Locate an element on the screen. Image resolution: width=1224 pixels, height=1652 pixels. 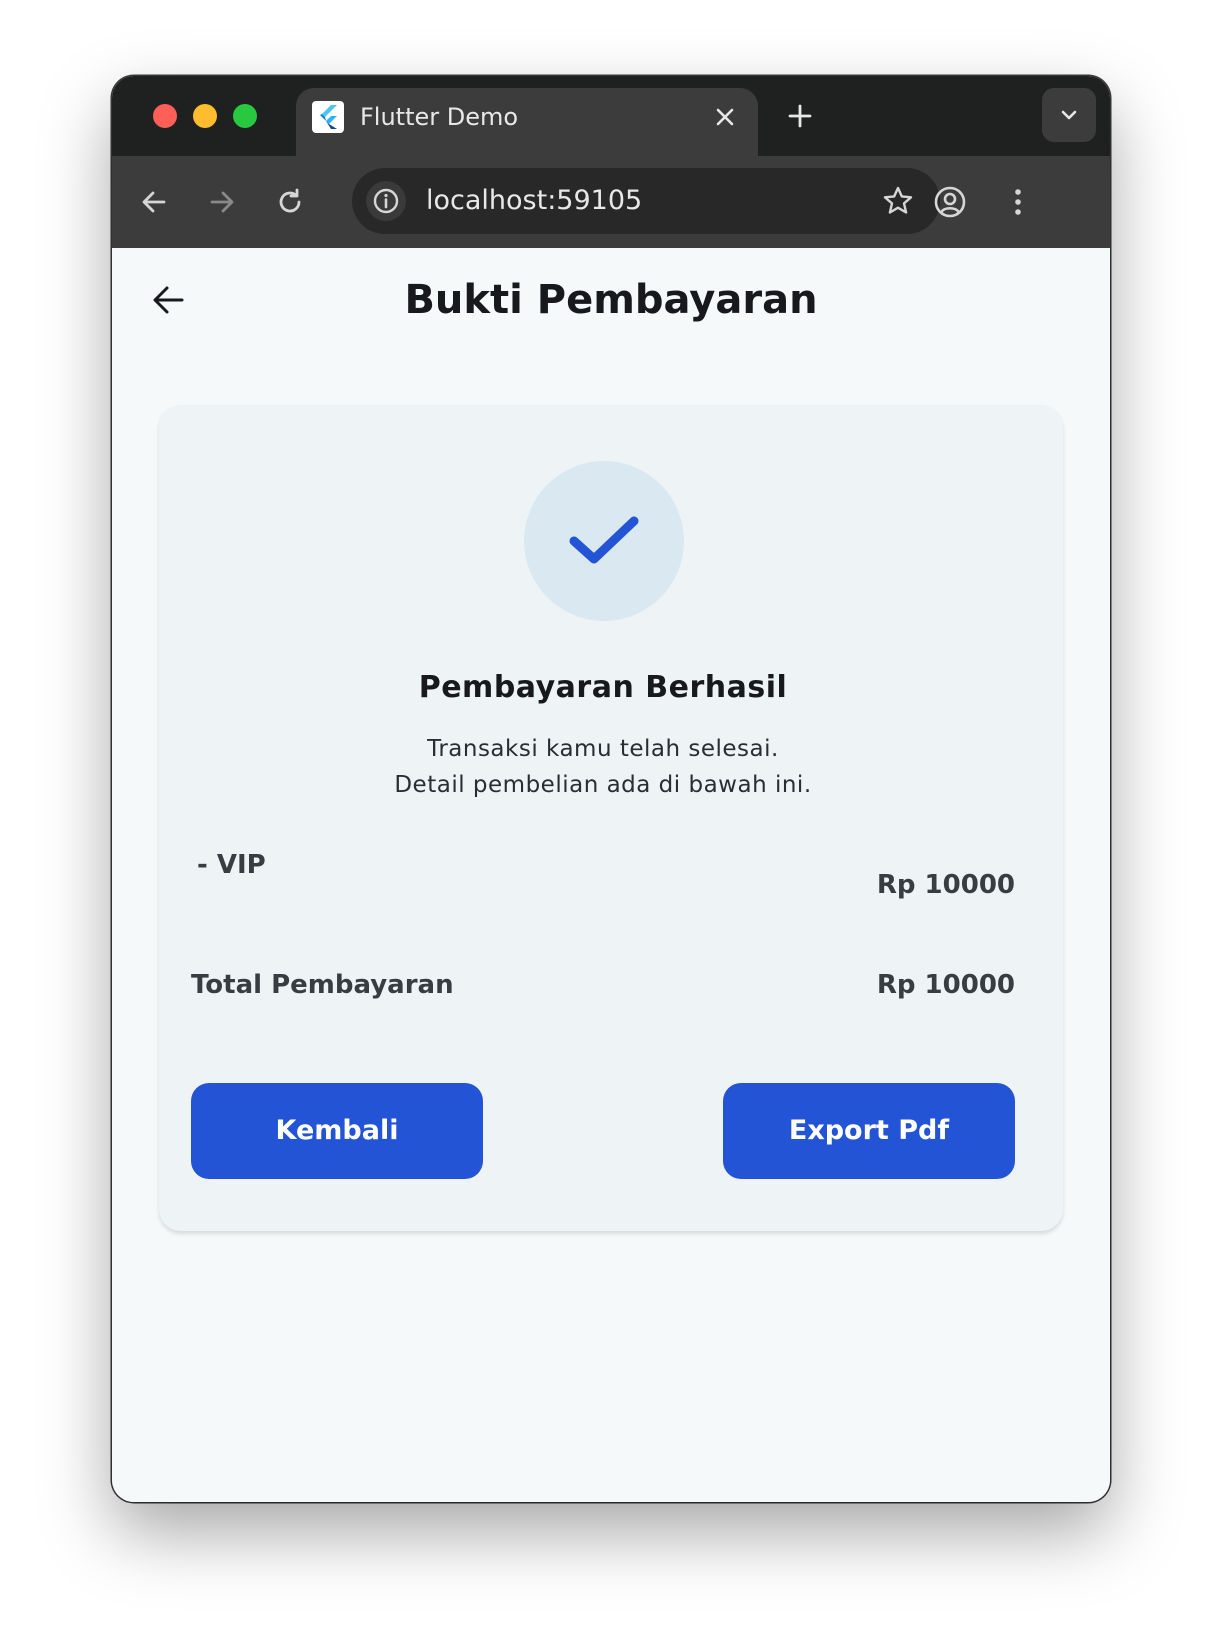
item-name: - VIP is located at coordinates (231, 865).